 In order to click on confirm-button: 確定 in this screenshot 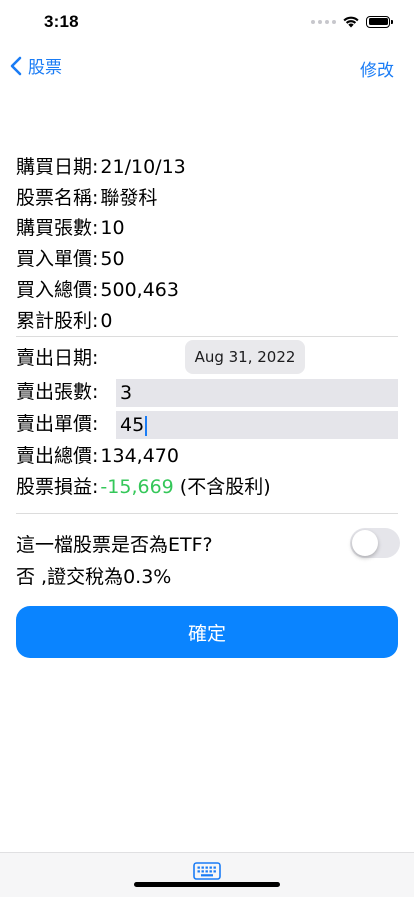, I will do `click(207, 632)`.